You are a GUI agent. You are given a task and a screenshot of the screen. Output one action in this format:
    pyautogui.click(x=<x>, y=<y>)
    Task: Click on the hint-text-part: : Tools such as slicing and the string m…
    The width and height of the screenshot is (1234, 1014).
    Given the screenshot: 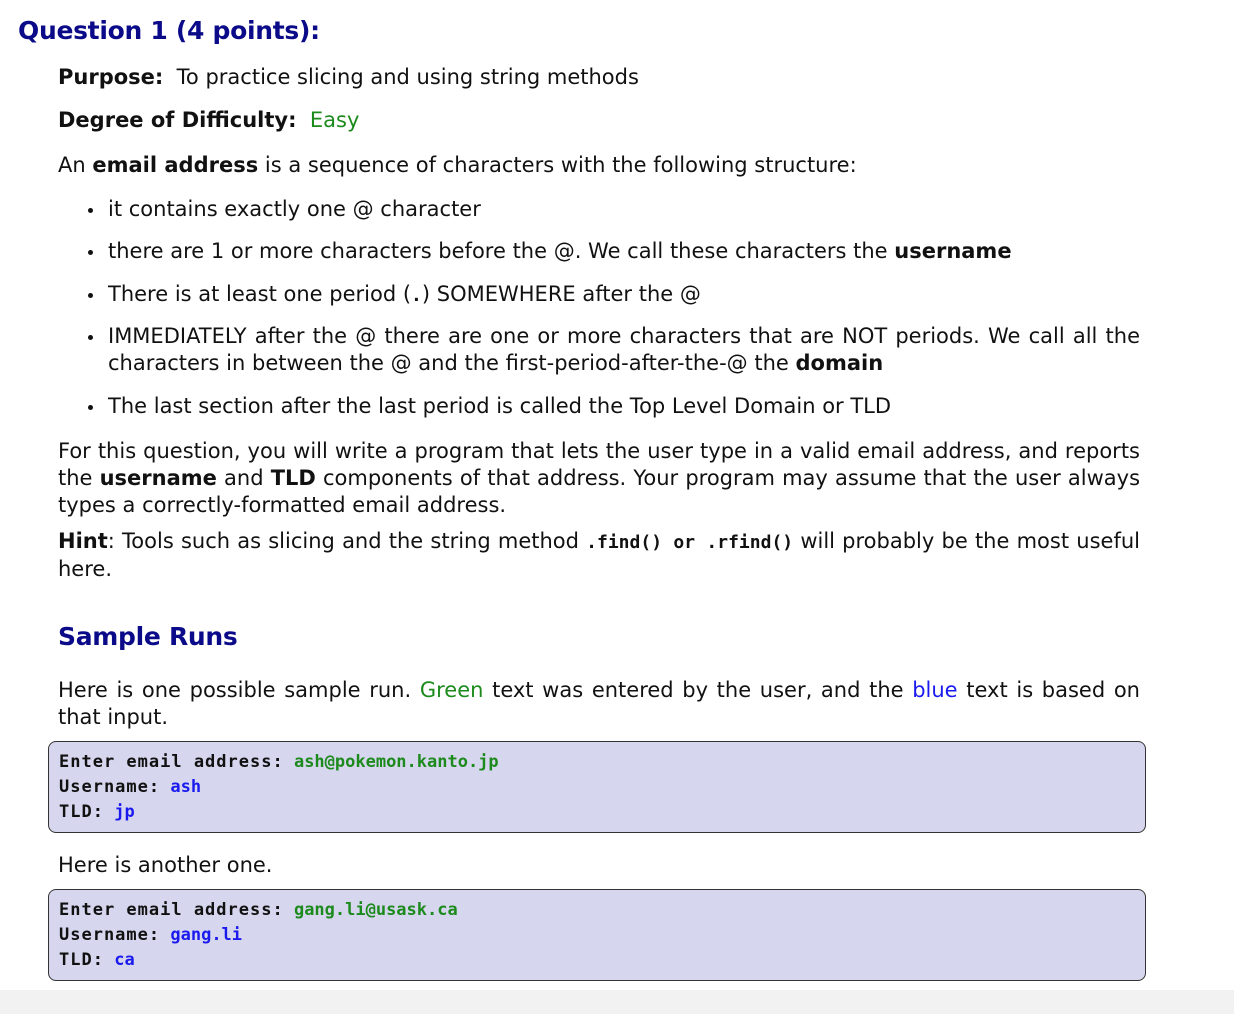 What is the action you would take?
    pyautogui.click(x=347, y=541)
    